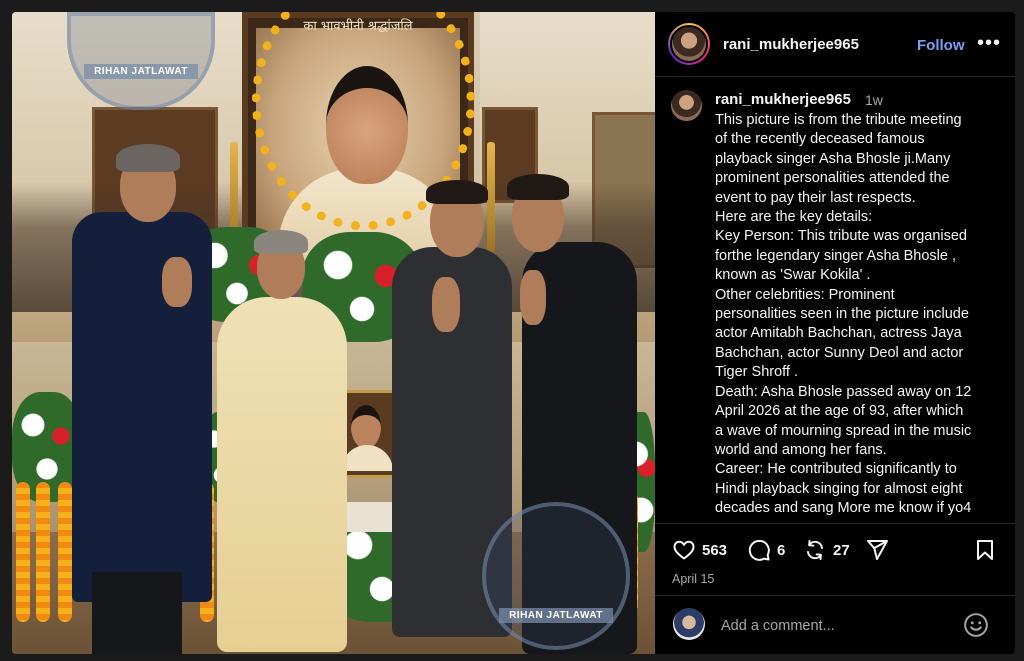 The image size is (1024, 661). I want to click on post-actions: 563 6 27 April 15, so click(835, 559).